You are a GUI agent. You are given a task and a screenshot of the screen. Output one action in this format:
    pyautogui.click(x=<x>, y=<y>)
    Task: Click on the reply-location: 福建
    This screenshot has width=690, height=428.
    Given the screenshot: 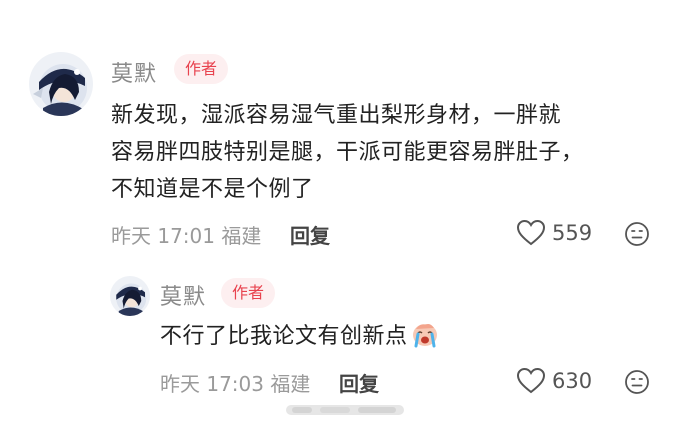 What is the action you would take?
    pyautogui.click(x=290, y=384)
    